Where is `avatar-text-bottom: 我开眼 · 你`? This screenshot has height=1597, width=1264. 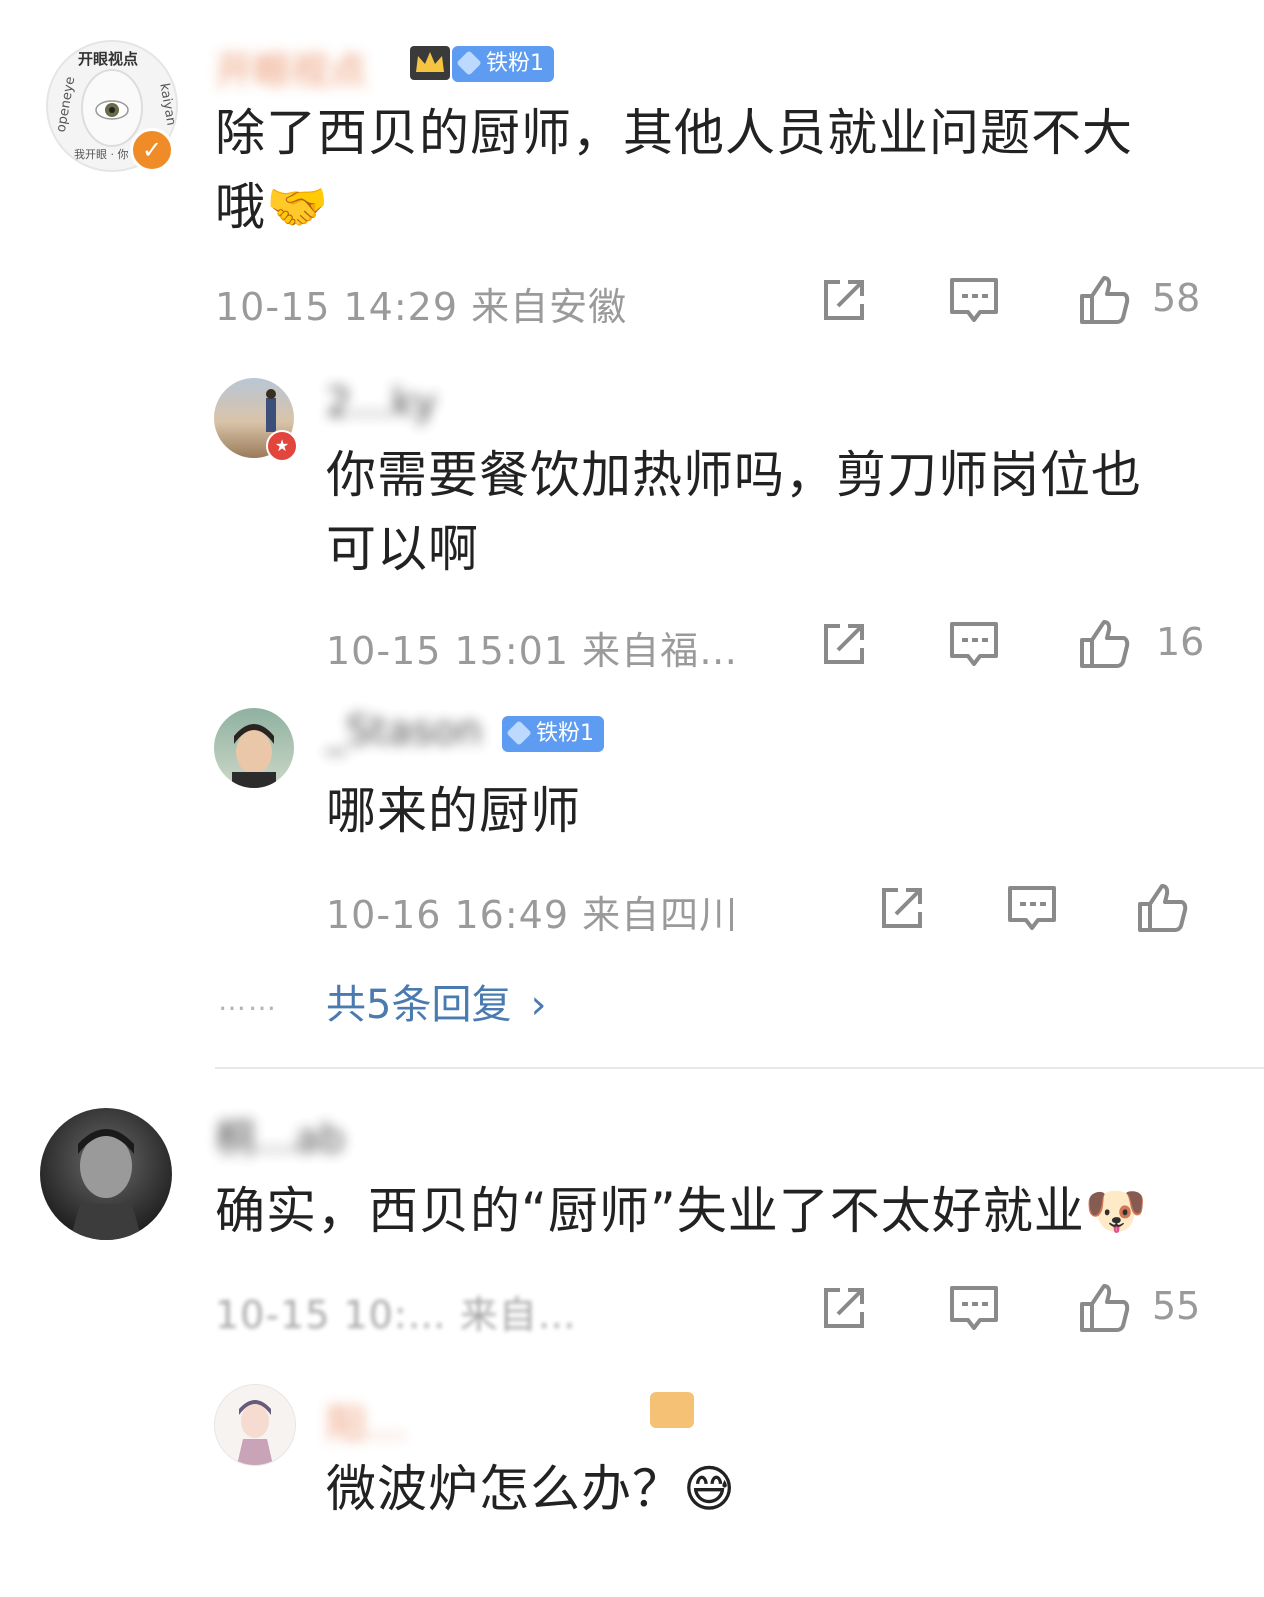 avatar-text-bottom: 我开眼 · 你 is located at coordinates (101, 154).